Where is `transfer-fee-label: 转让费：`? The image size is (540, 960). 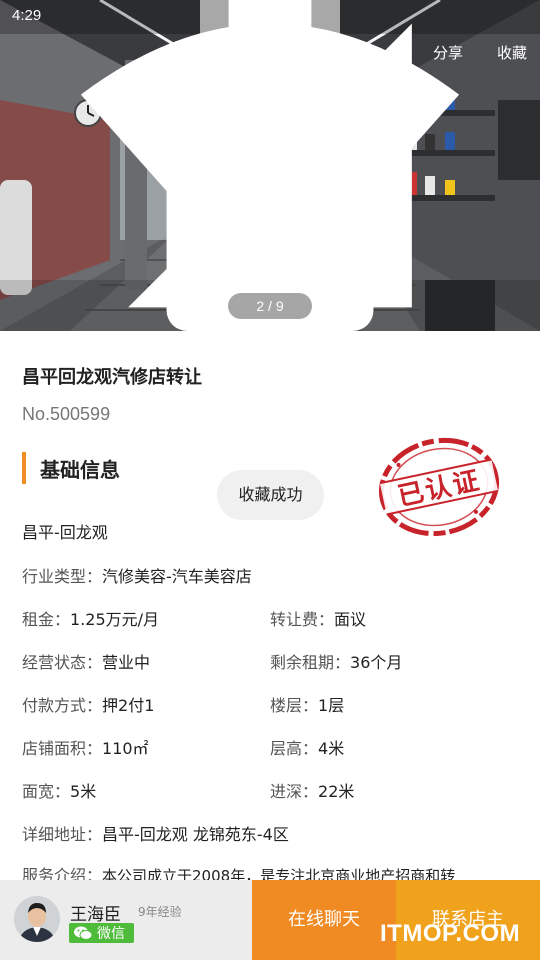
transfer-fee-label: 转让费： is located at coordinates (302, 619).